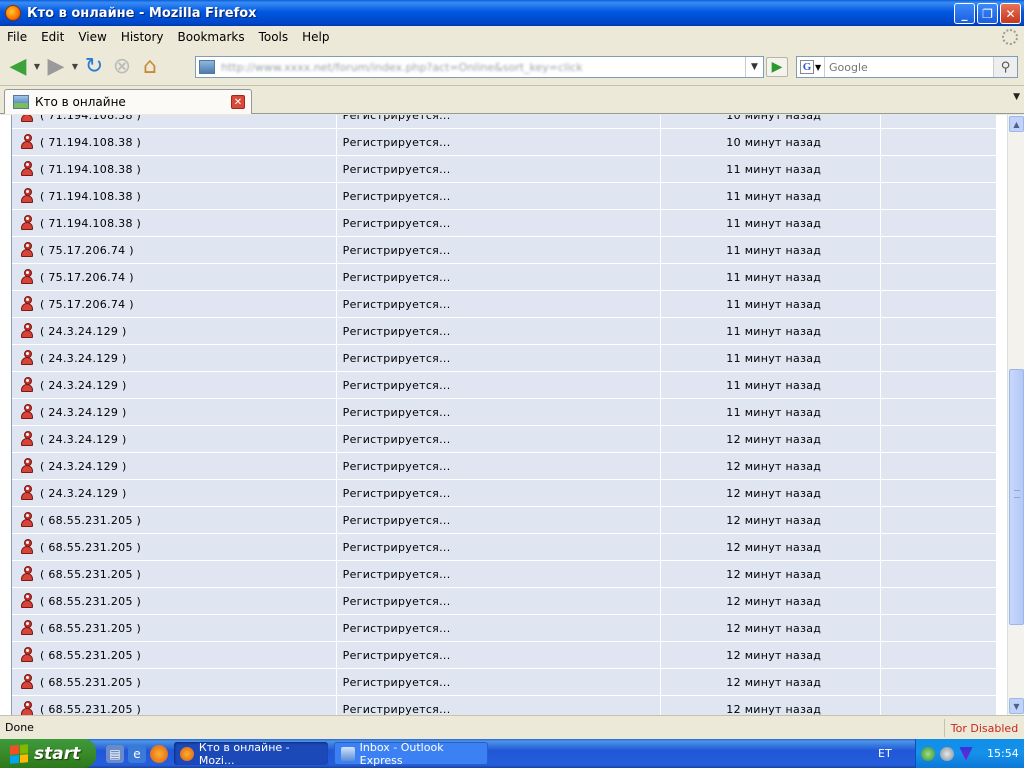 This screenshot has height=768, width=1024. What do you see at coordinates (987, 13) in the screenshot?
I see `restore-button: ❐` at bounding box center [987, 13].